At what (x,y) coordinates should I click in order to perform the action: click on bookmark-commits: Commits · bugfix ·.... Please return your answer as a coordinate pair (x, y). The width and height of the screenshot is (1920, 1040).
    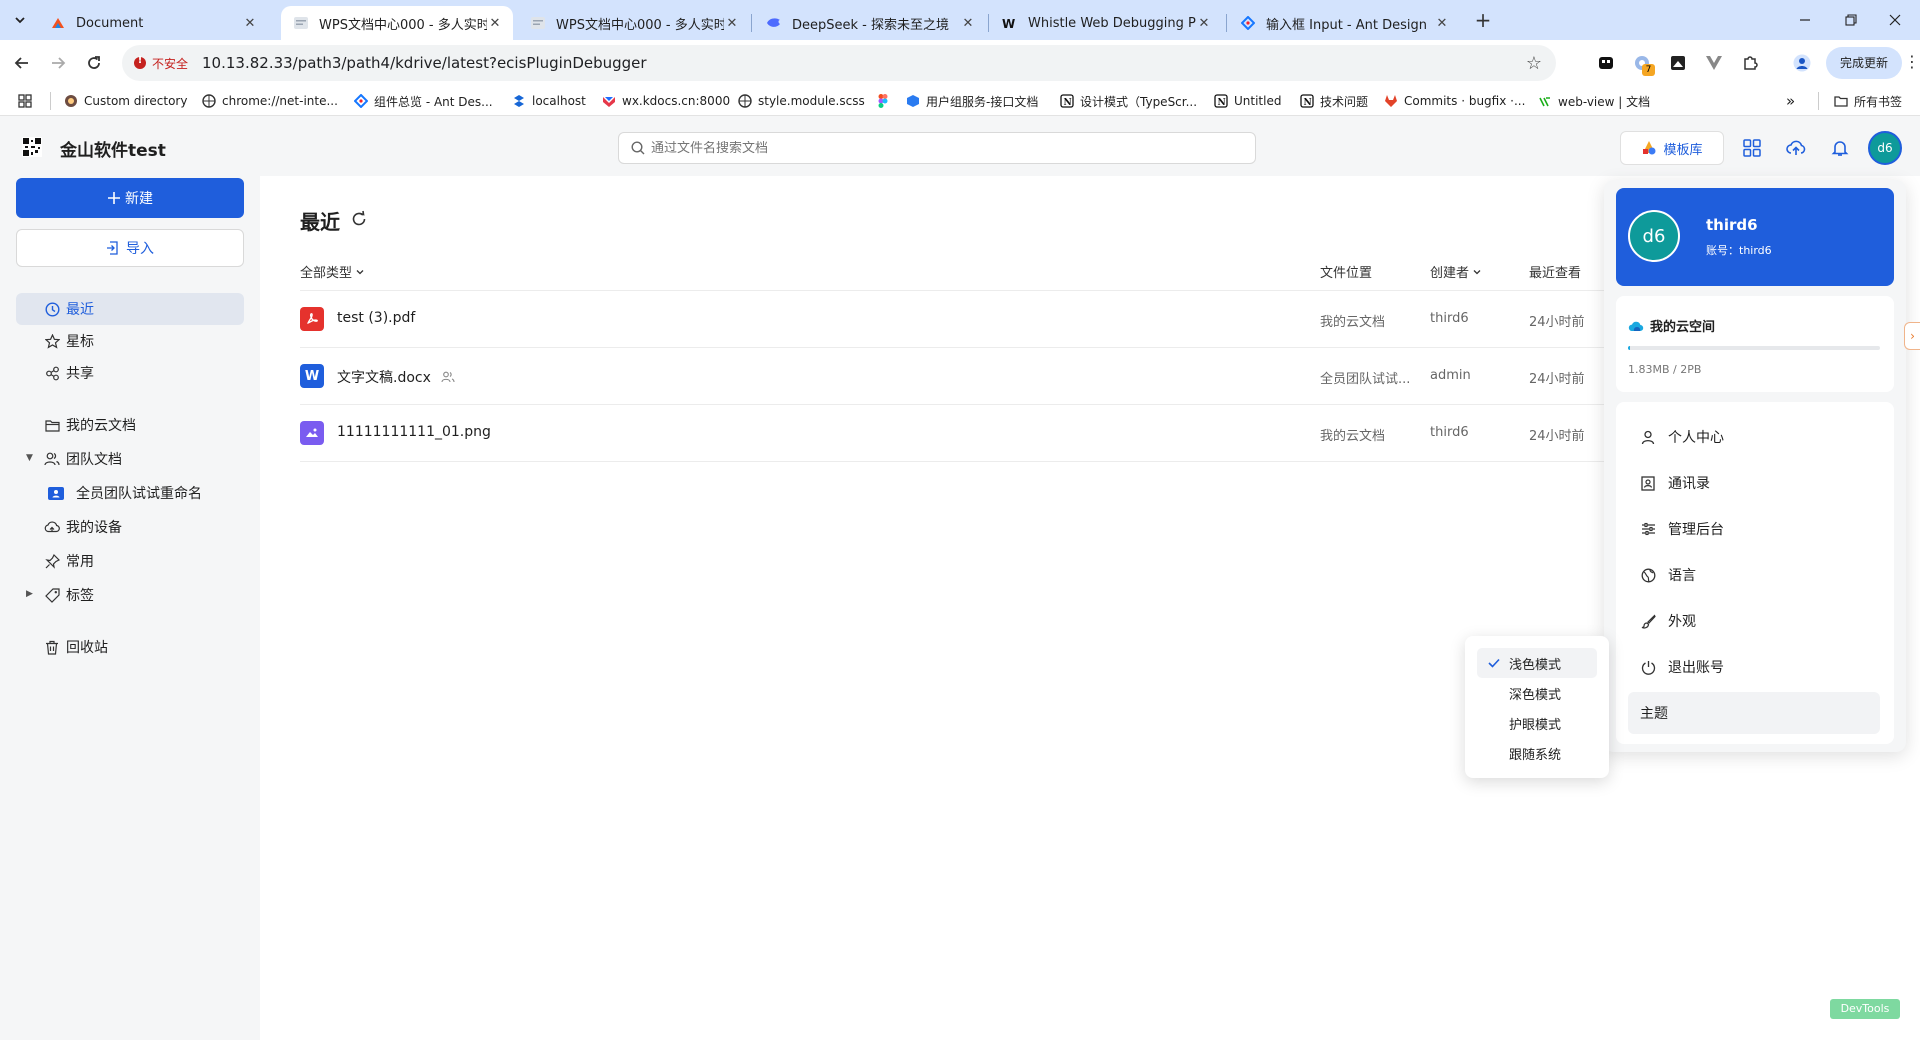
    Looking at the image, I should click on (1454, 101).